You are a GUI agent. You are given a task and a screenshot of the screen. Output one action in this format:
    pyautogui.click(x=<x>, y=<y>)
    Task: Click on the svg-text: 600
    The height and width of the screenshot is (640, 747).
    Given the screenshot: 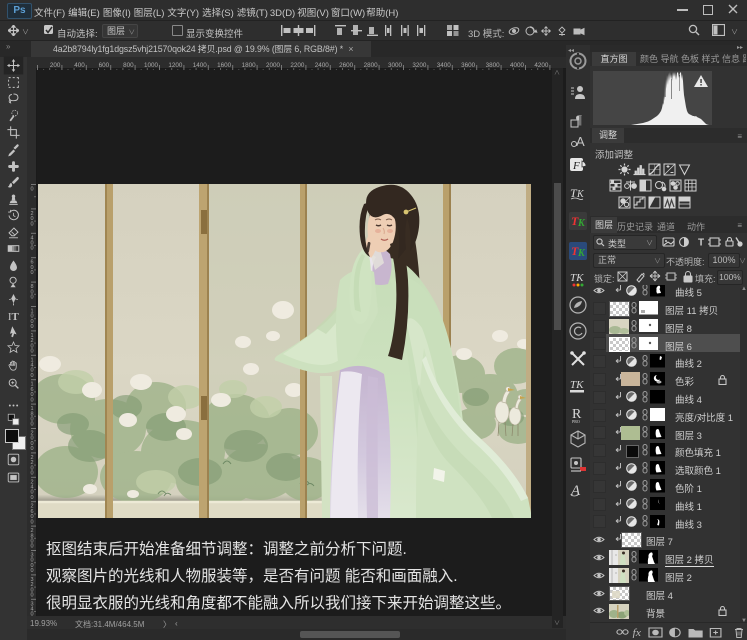 What is the action you would take?
    pyautogui.click(x=104, y=65)
    